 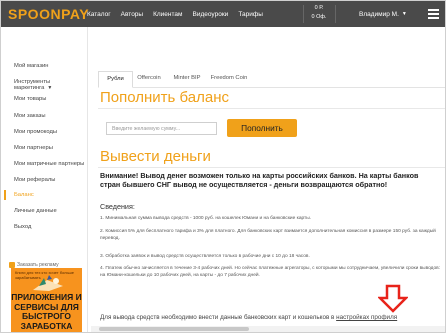 I want to click on tab-minter-bip: Minter BIP, so click(x=187, y=78).